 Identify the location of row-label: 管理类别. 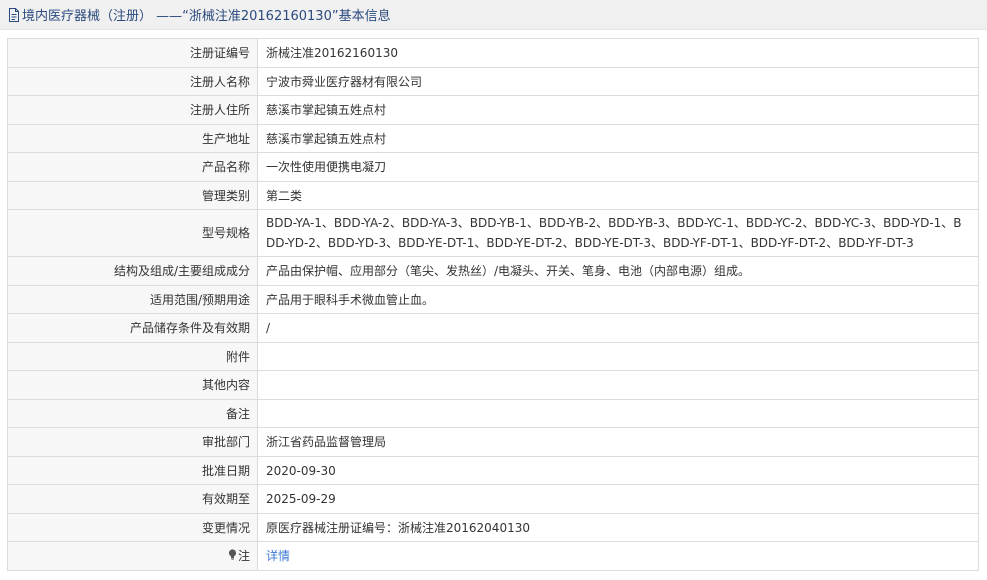
(132, 195).